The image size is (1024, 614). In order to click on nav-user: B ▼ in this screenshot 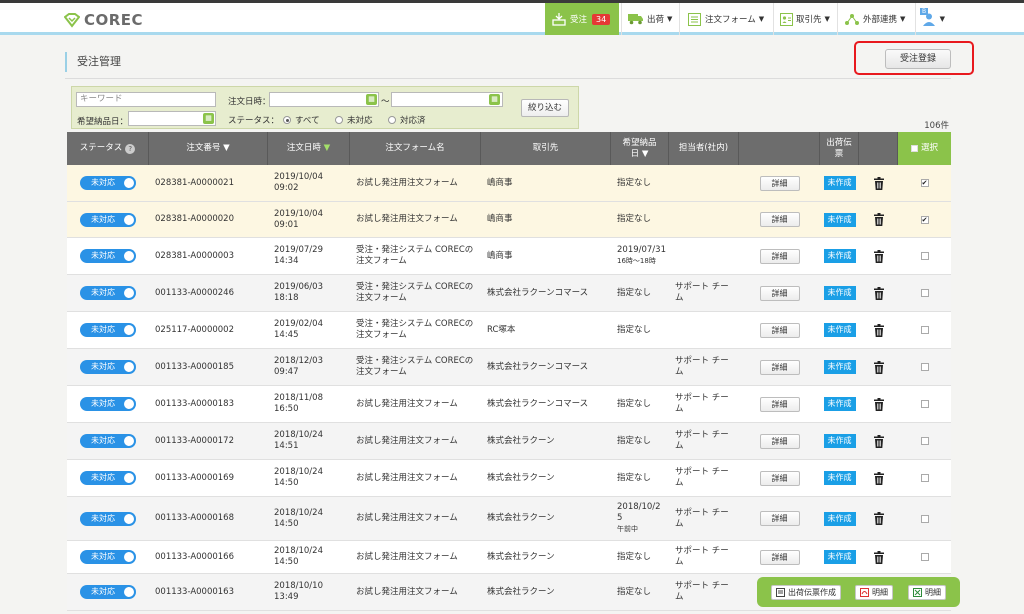, I will do `click(933, 19)`.